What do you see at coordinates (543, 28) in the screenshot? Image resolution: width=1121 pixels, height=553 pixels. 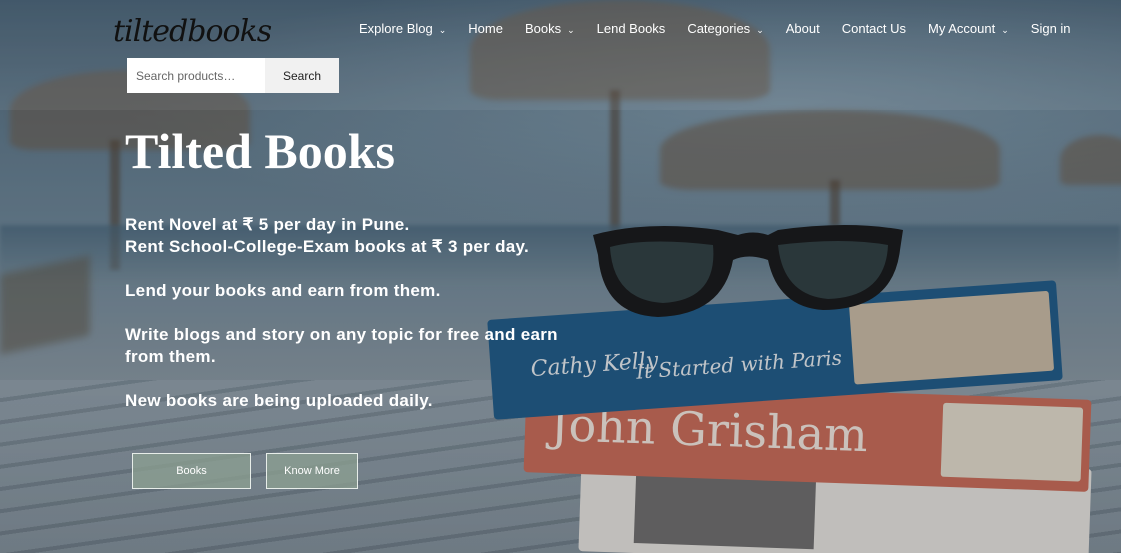 I see `nav-books-label: Books` at bounding box center [543, 28].